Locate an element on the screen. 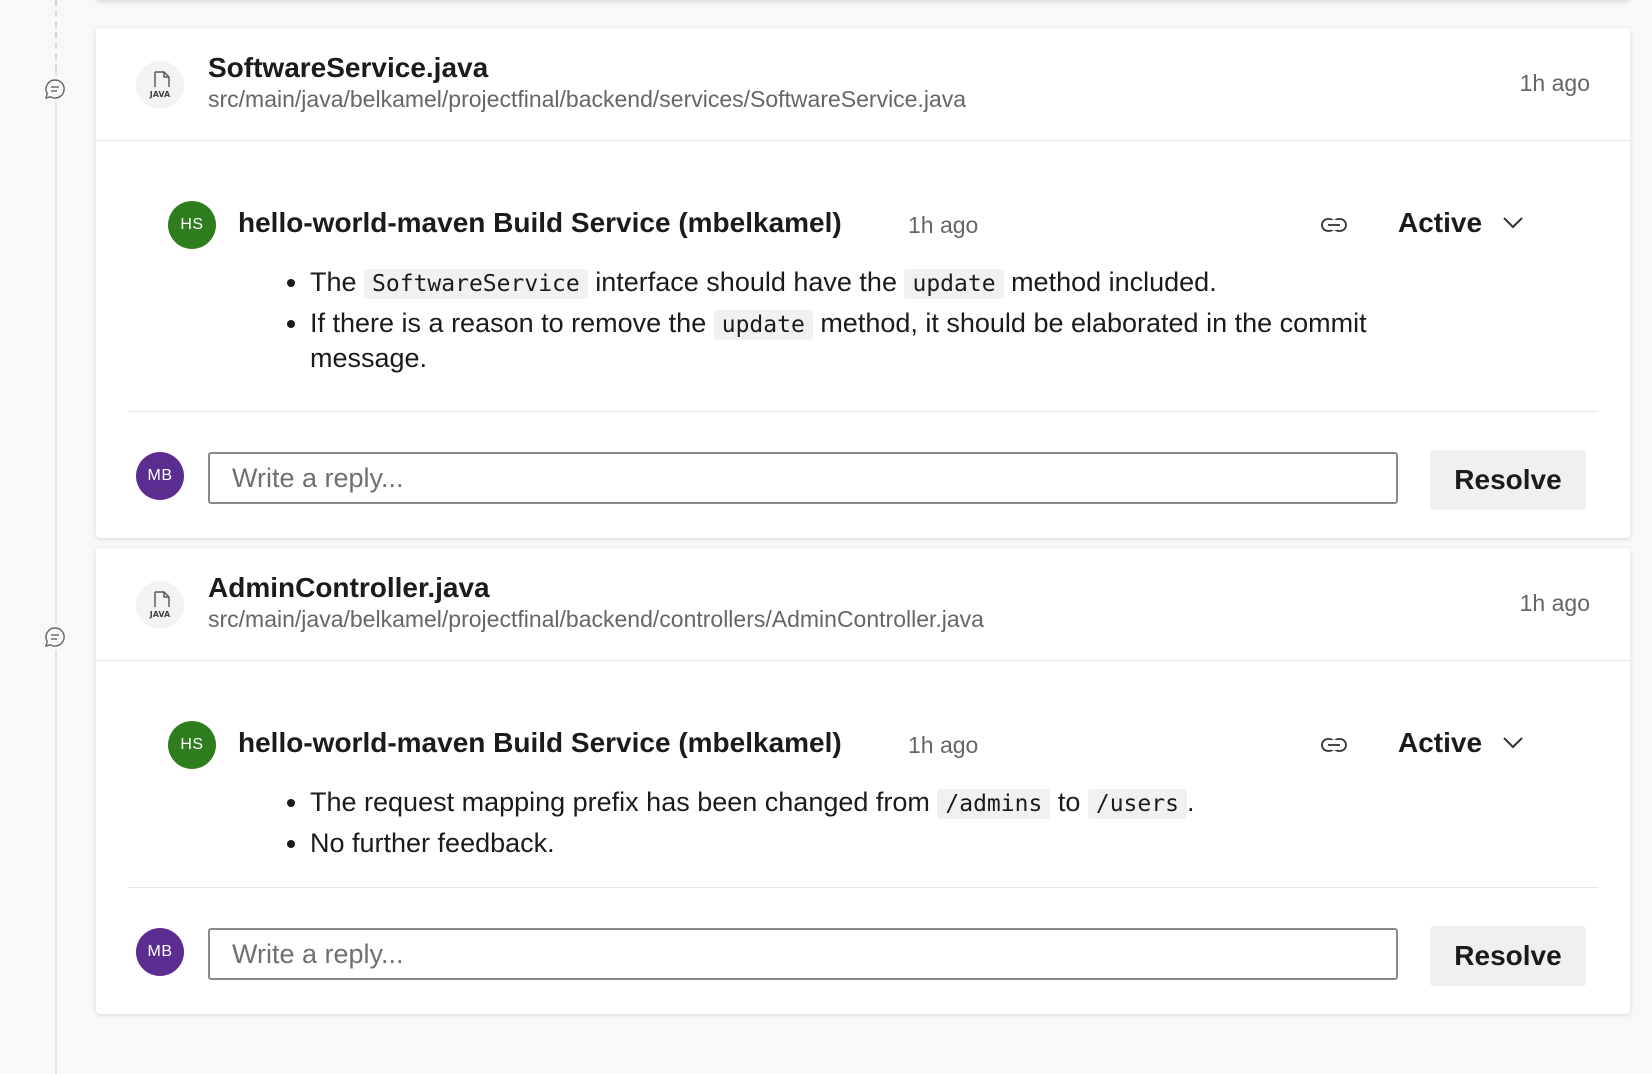  list-item: No further feedback. is located at coordinates (885, 843).